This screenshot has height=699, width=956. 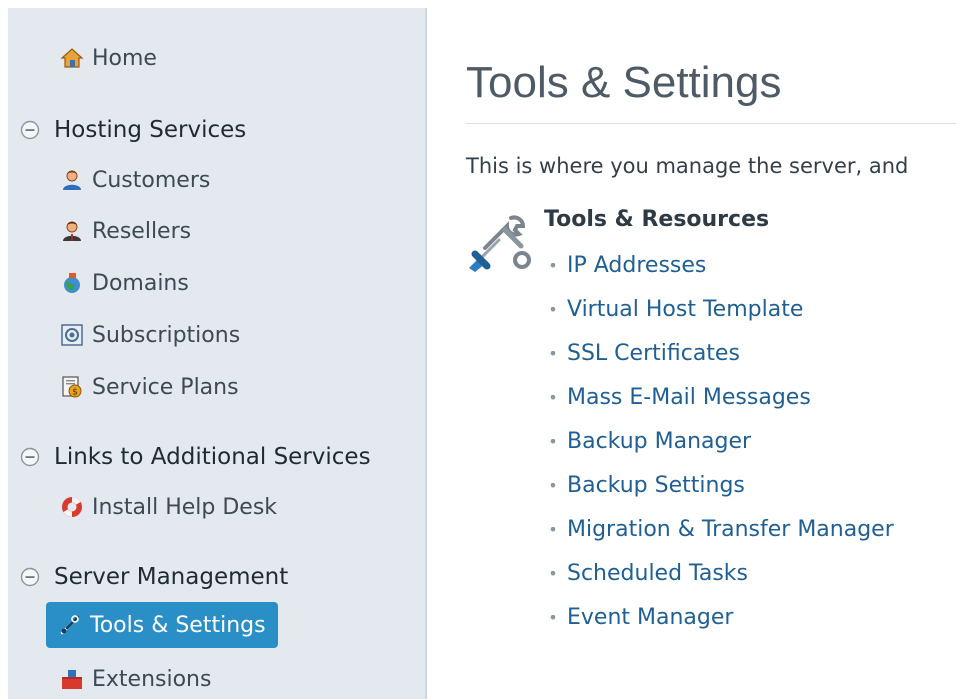 I want to click on link-mass-email-messages: Mass E-Mail Messages, so click(x=689, y=397).